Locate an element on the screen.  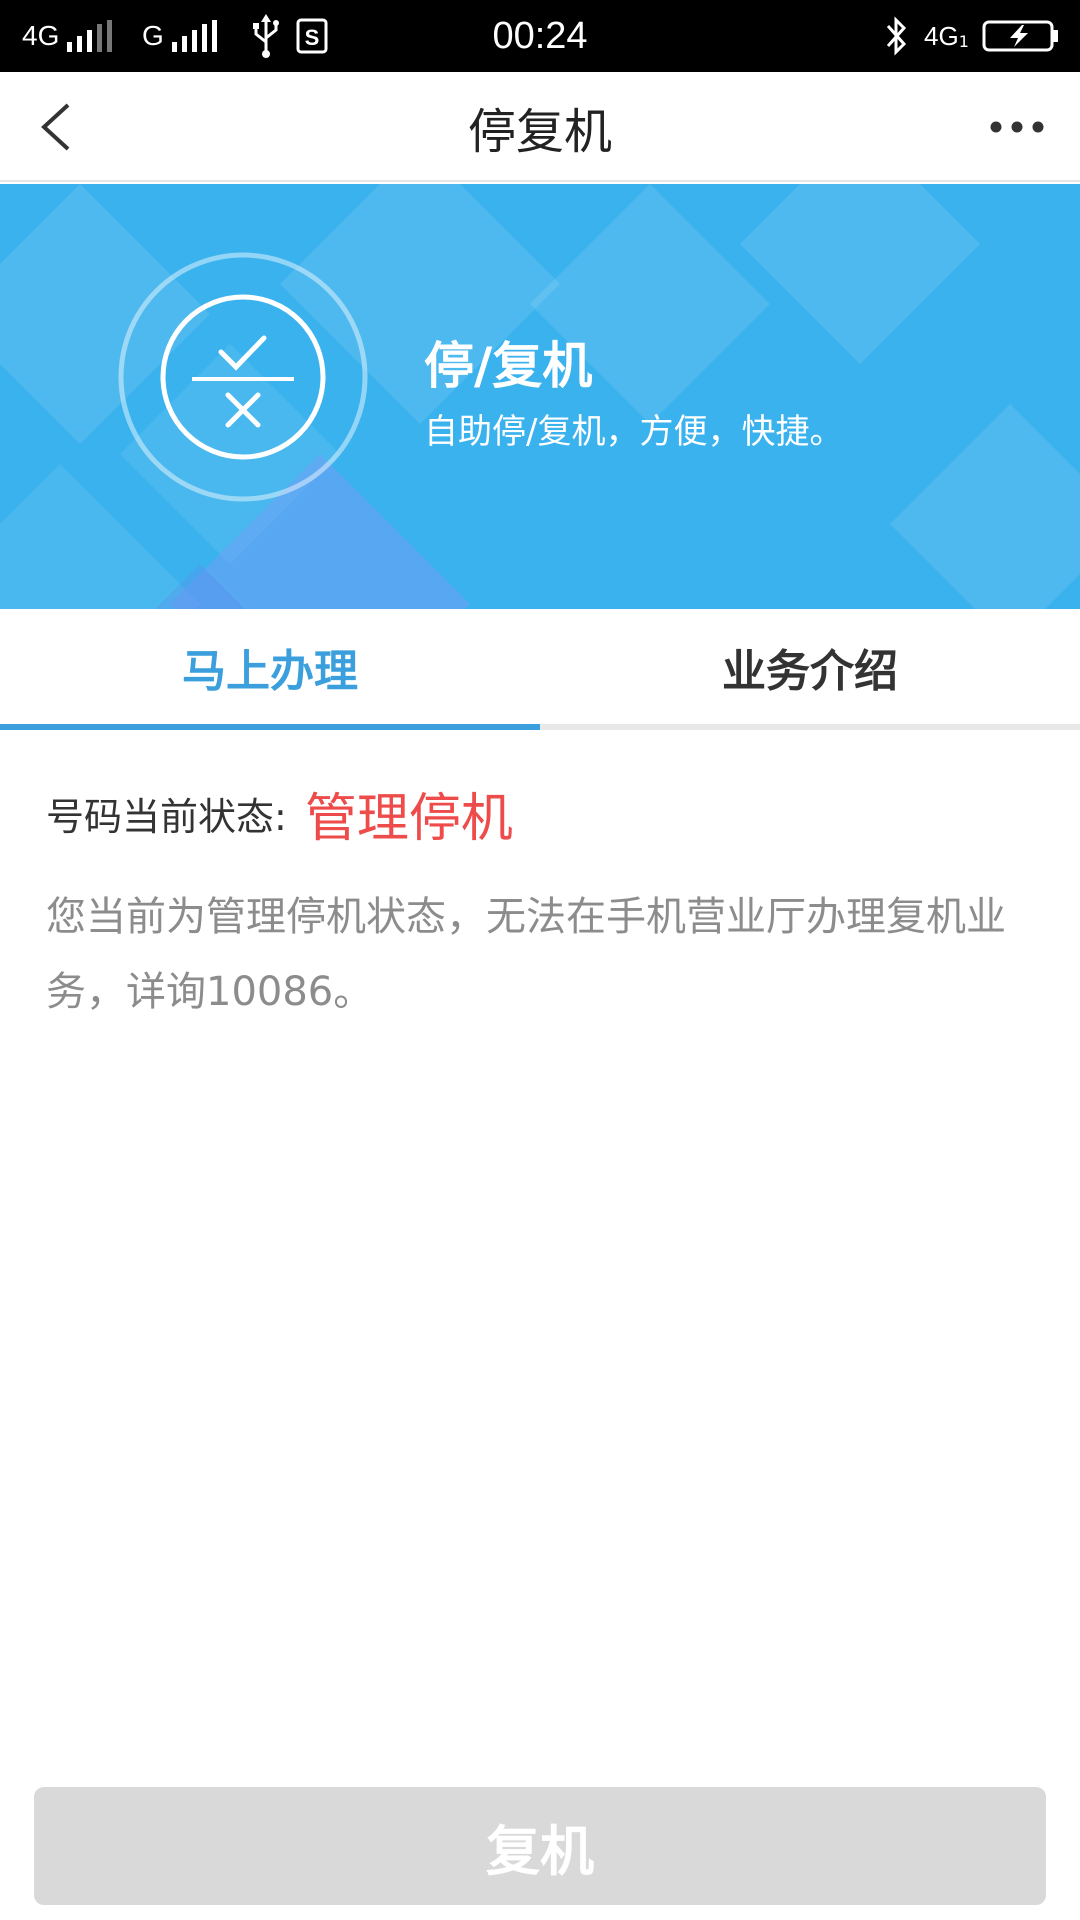
resume-button: 复机 is located at coordinates (540, 1846).